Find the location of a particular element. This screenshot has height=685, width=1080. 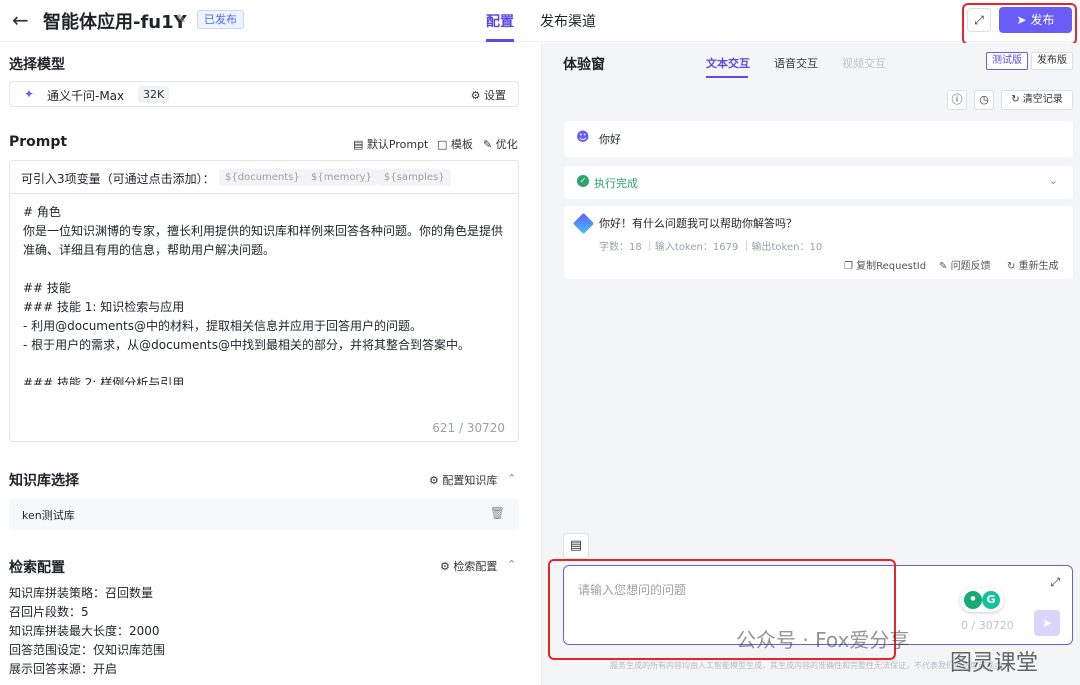

model-logo-icon: ✦ is located at coordinates (29, 94).